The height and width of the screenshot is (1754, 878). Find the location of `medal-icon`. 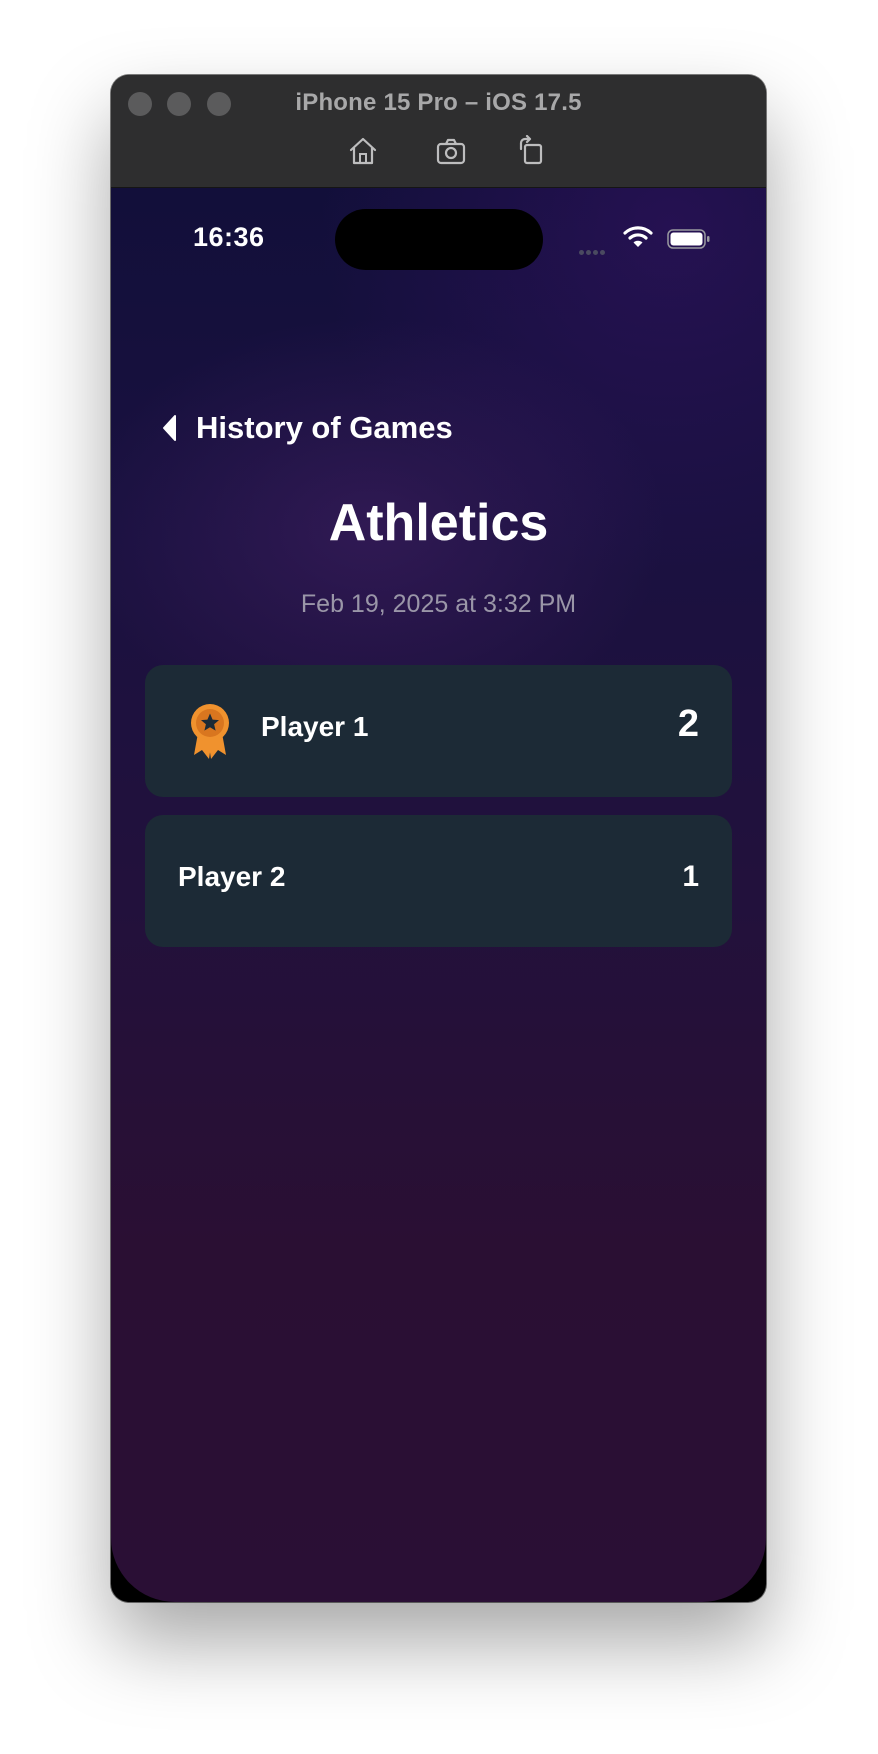

medal-icon is located at coordinates (210, 731).